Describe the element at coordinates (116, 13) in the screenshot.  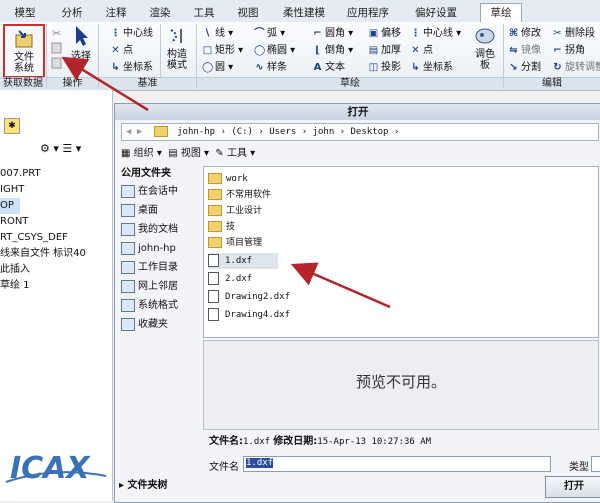
I see `tab-annotate: 注释` at that location.